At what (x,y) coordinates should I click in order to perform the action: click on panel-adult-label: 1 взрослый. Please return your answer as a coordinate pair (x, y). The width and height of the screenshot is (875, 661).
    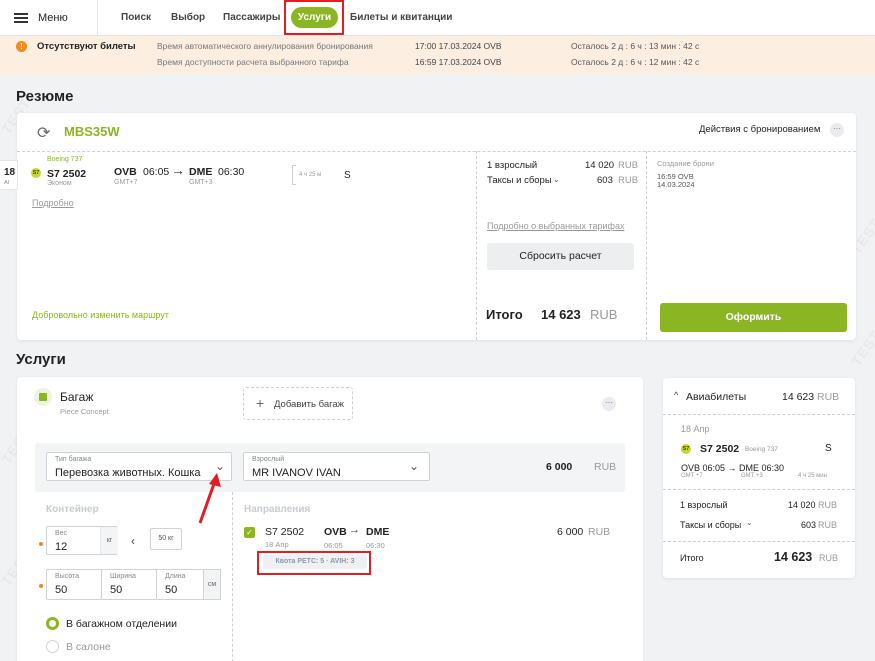
    Looking at the image, I should click on (704, 505).